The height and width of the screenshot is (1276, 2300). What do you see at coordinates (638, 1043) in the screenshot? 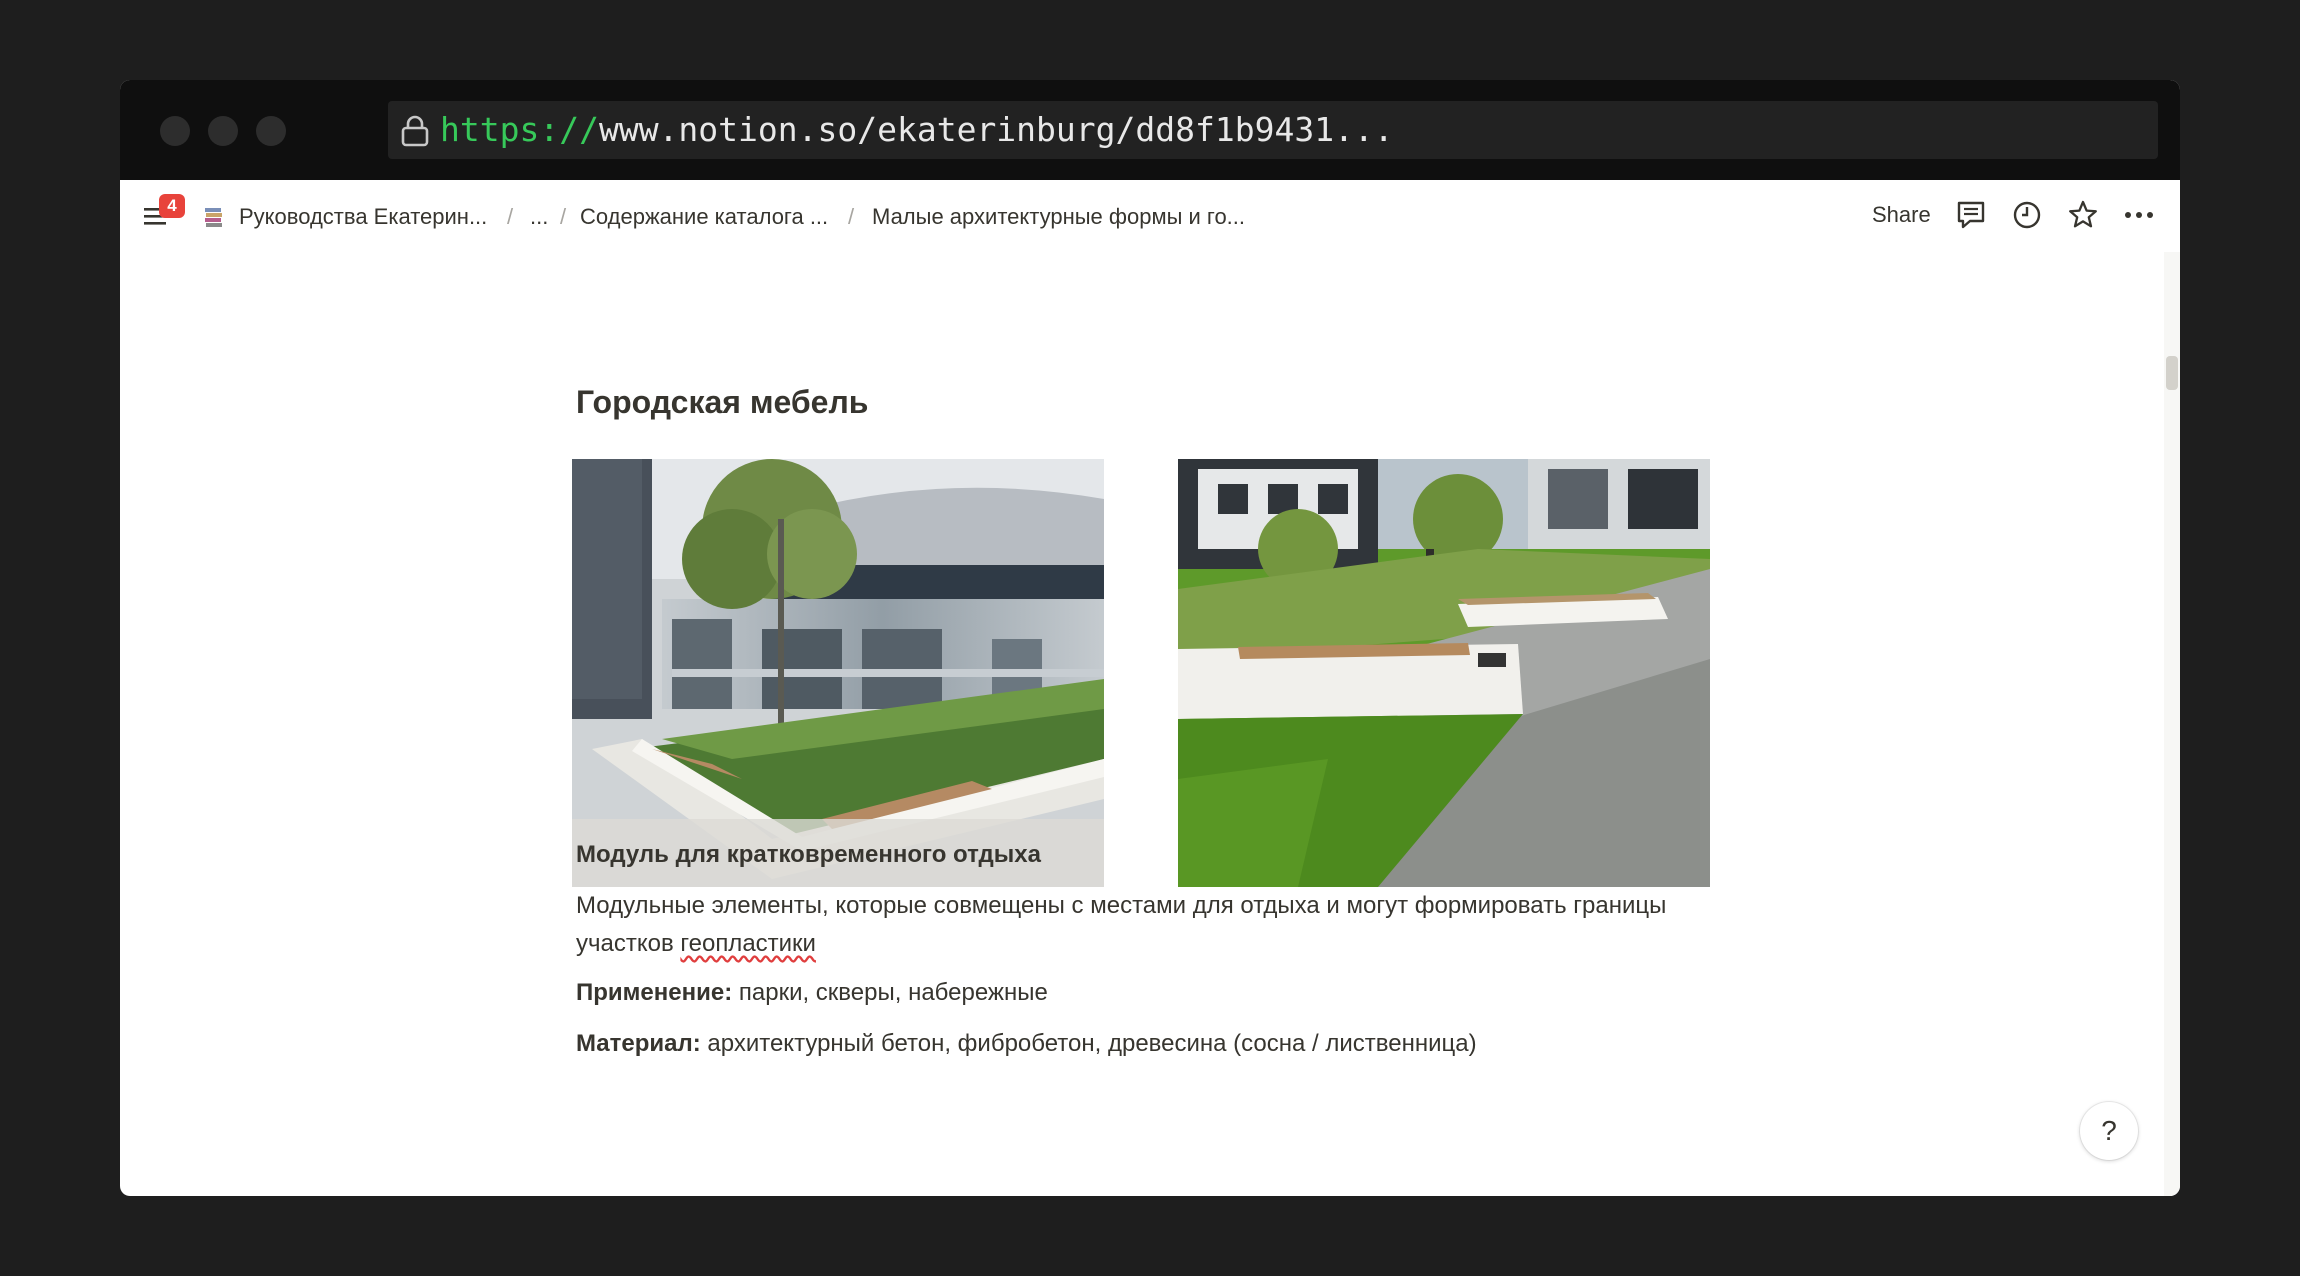
I see `material-label: Материал:` at bounding box center [638, 1043].